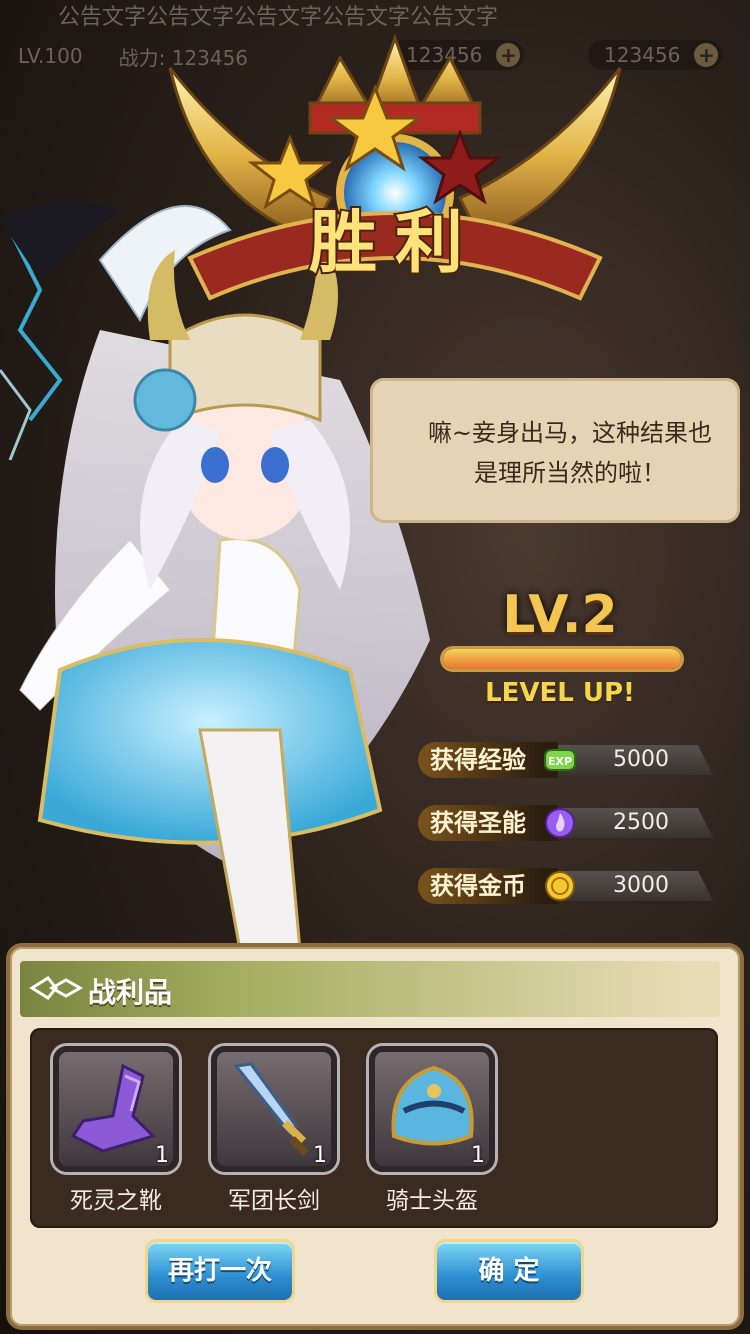 This screenshot has width=750, height=1334. Describe the element at coordinates (641, 885) in the screenshot. I see `reward-gold-value: 3000` at that location.